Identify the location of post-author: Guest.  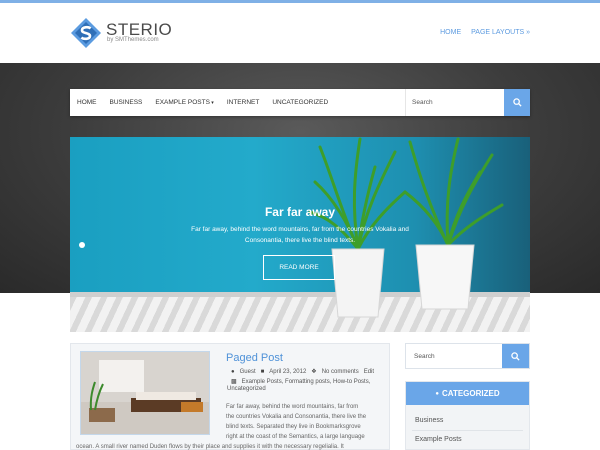
(248, 372).